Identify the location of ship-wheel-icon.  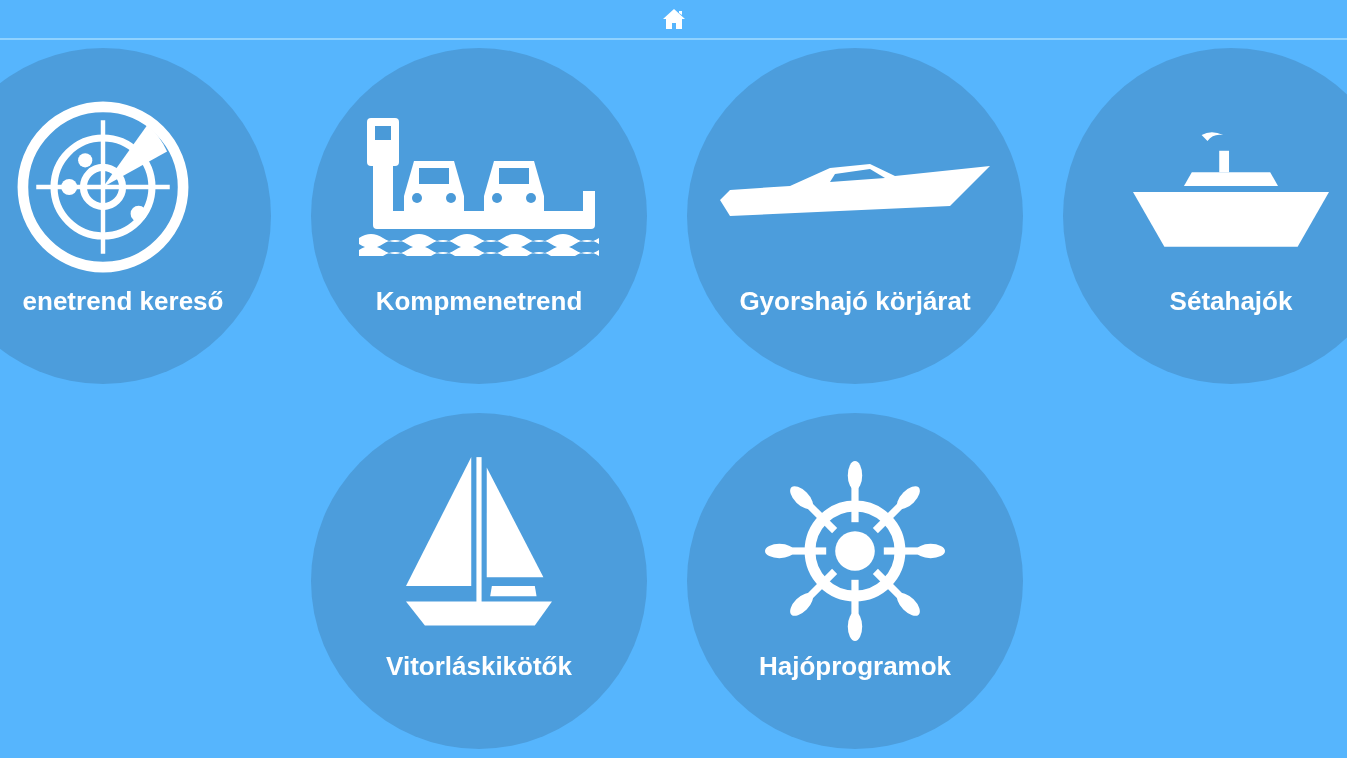
(855, 551).